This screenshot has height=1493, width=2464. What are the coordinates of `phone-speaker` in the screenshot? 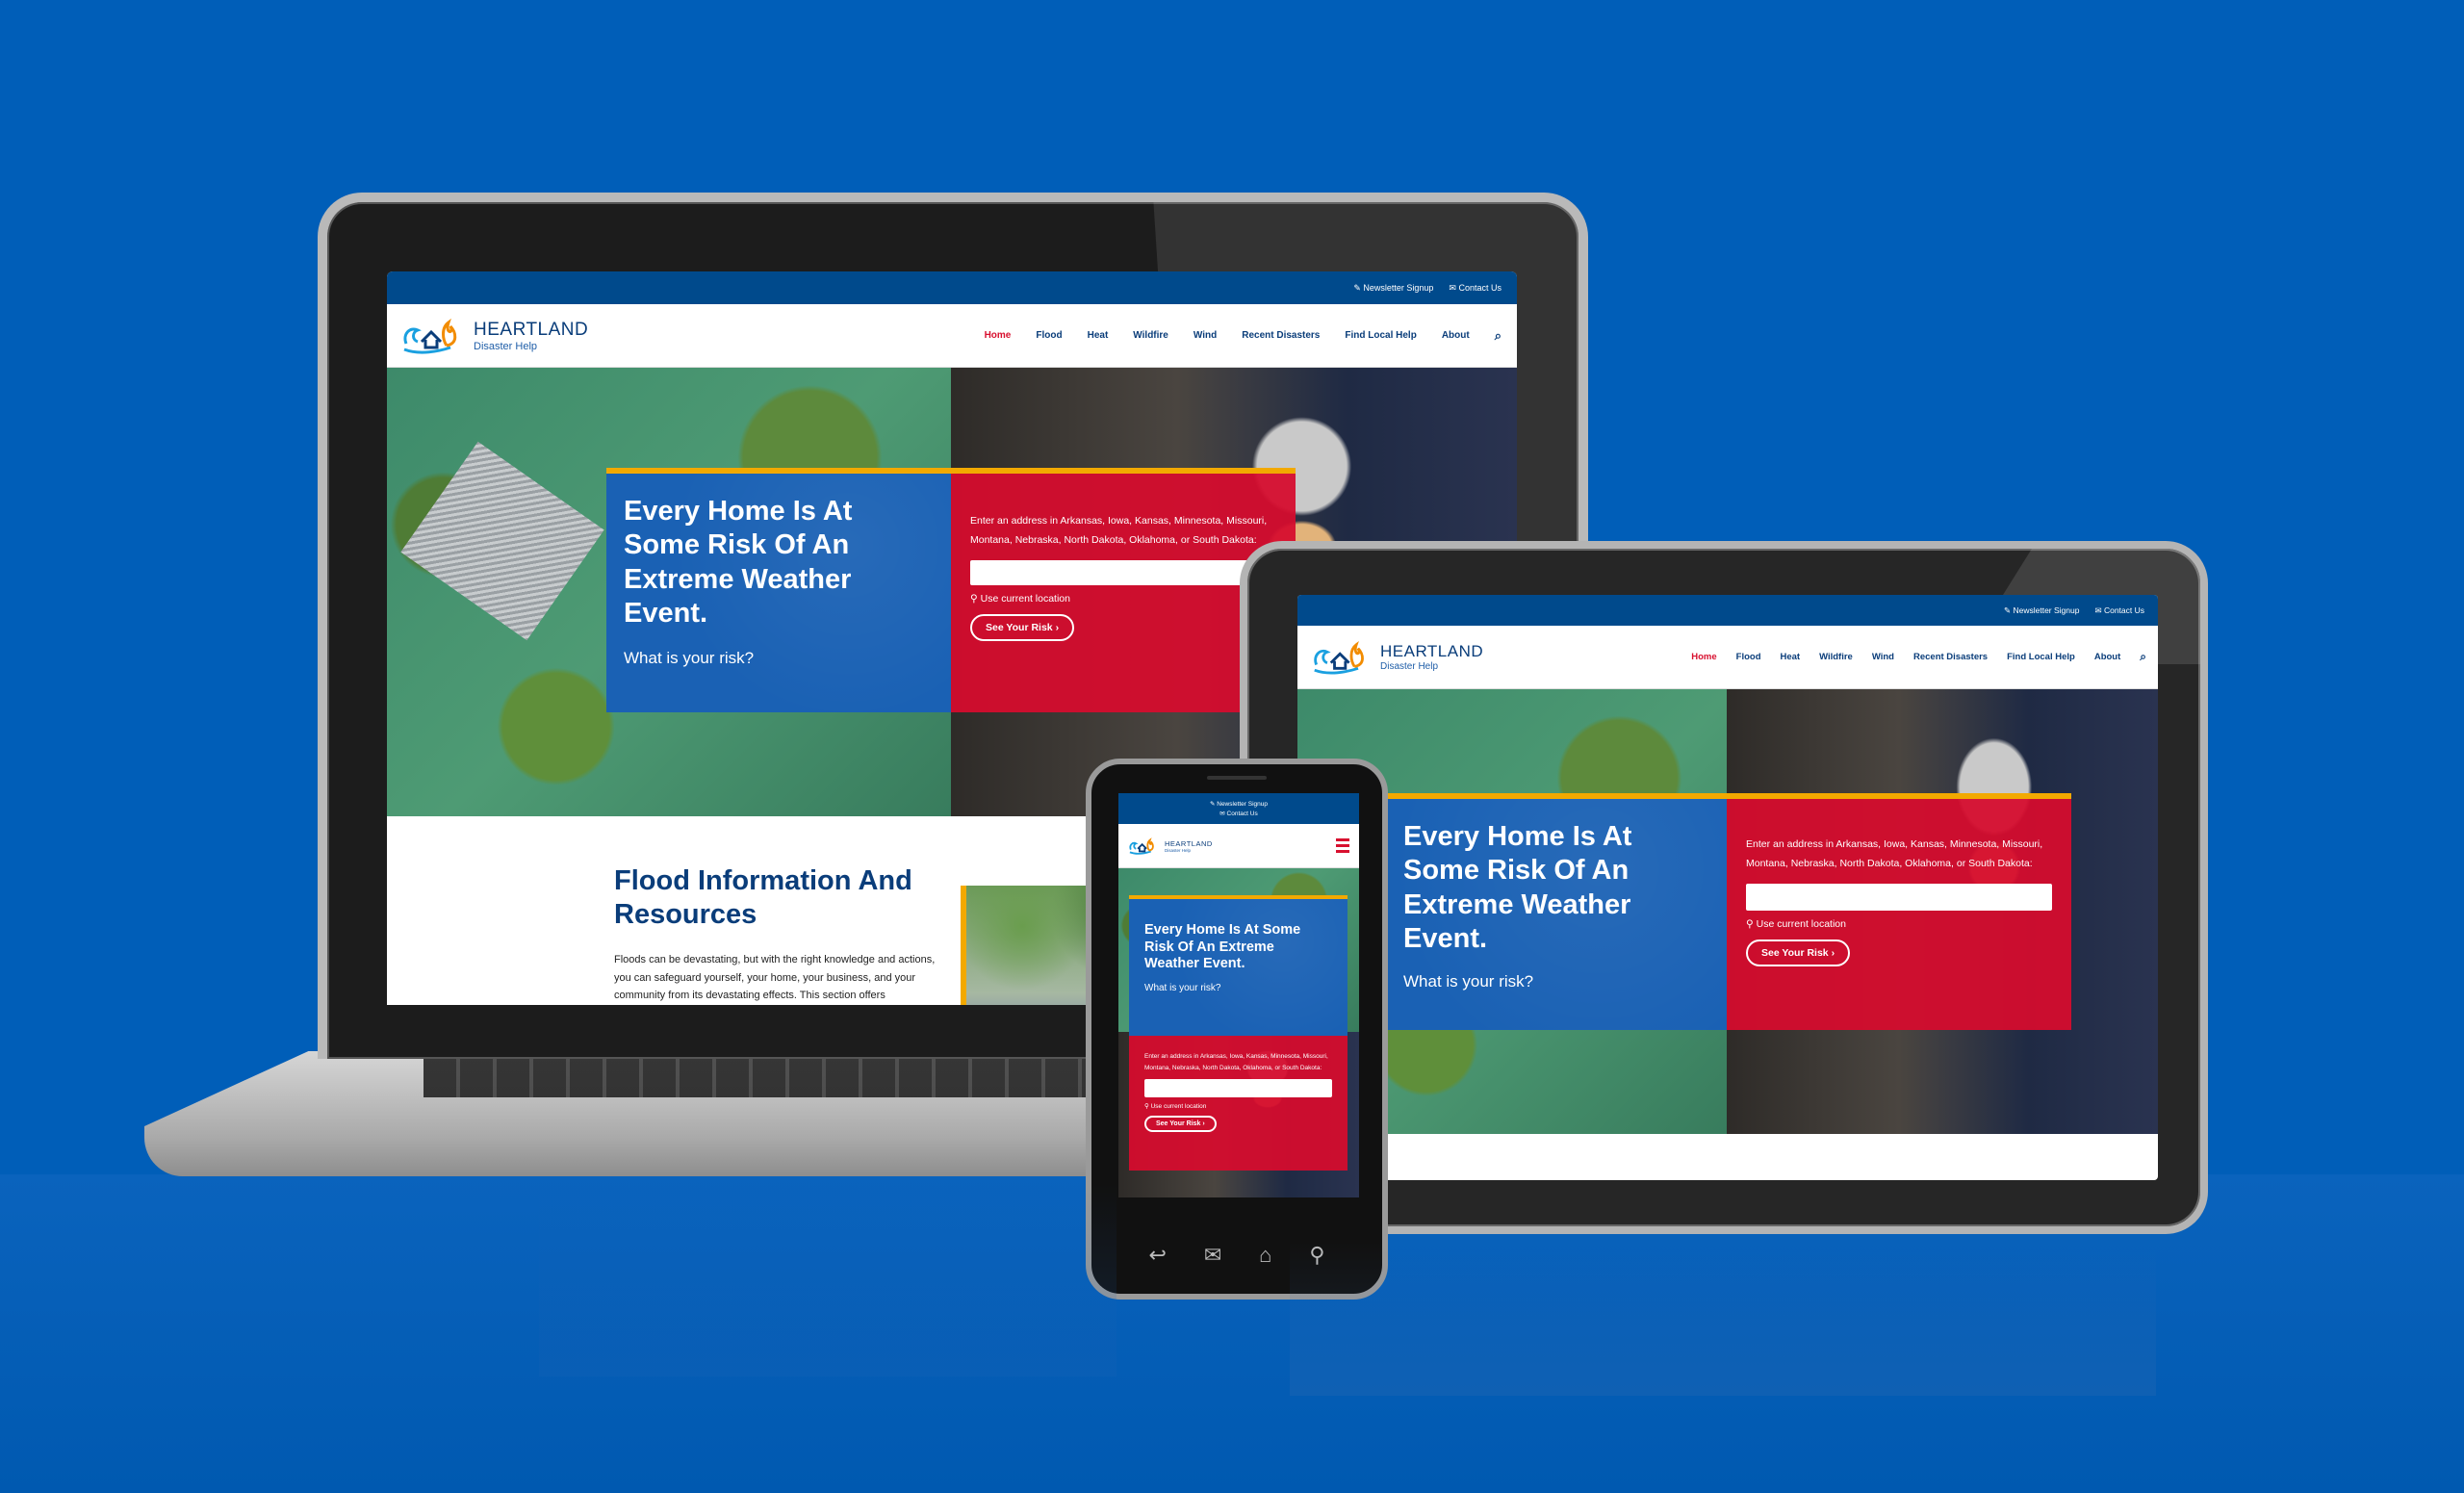 It's located at (1237, 778).